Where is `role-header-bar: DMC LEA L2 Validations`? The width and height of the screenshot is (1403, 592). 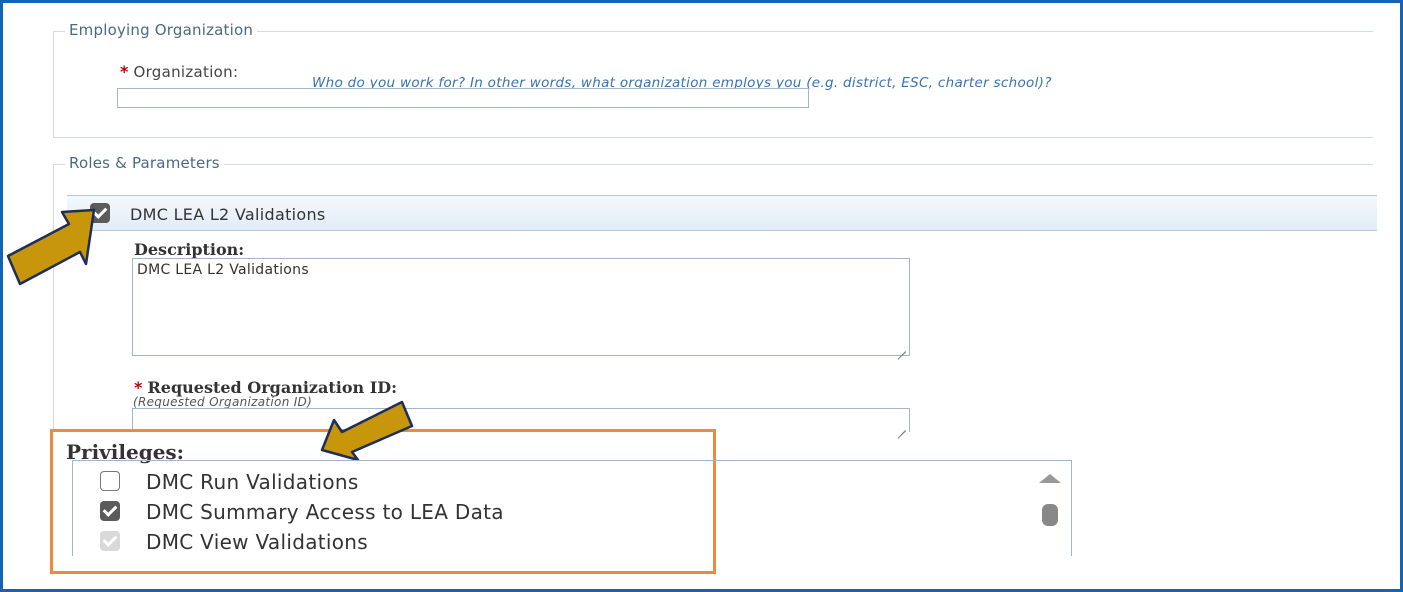
role-header-bar: DMC LEA L2 Validations is located at coordinates (722, 213).